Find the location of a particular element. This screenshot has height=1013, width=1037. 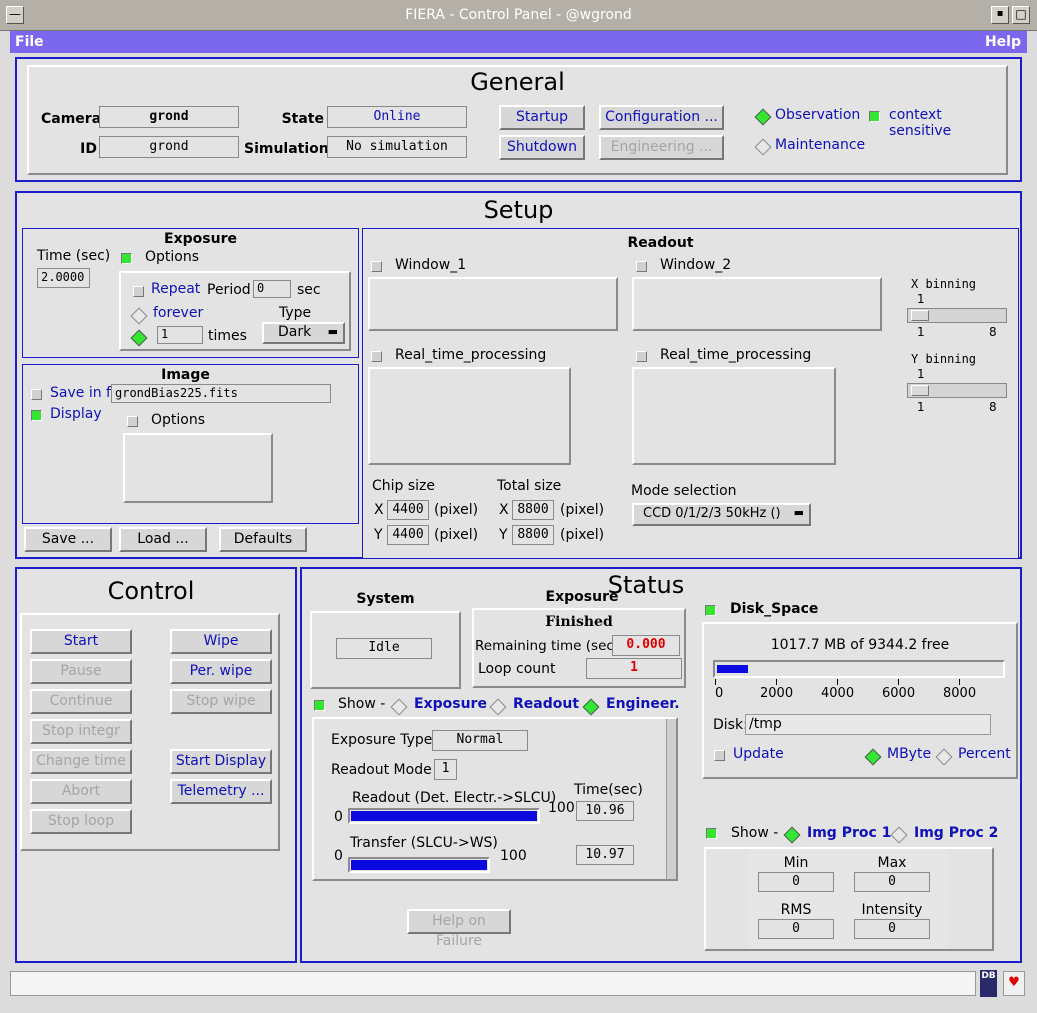

wipe-button: Wipe is located at coordinates (221, 641).